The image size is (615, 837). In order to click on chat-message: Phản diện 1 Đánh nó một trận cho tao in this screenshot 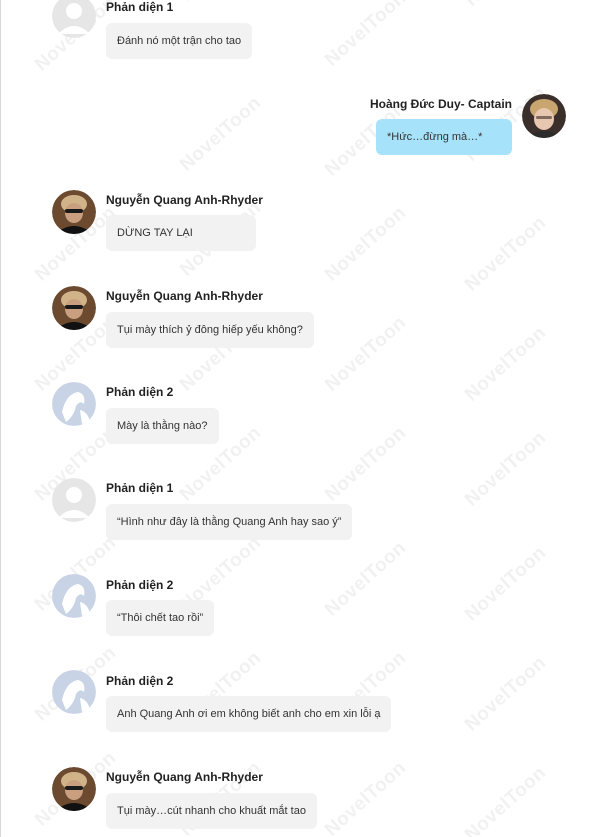, I will do `click(308, 30)`.